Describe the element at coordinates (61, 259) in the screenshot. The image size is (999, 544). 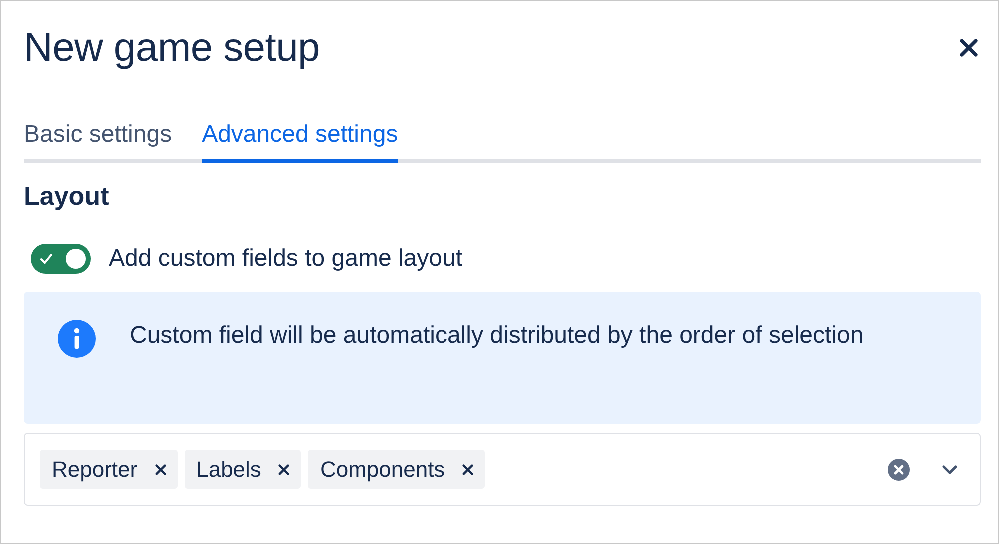
I see `toggle-switch` at that location.